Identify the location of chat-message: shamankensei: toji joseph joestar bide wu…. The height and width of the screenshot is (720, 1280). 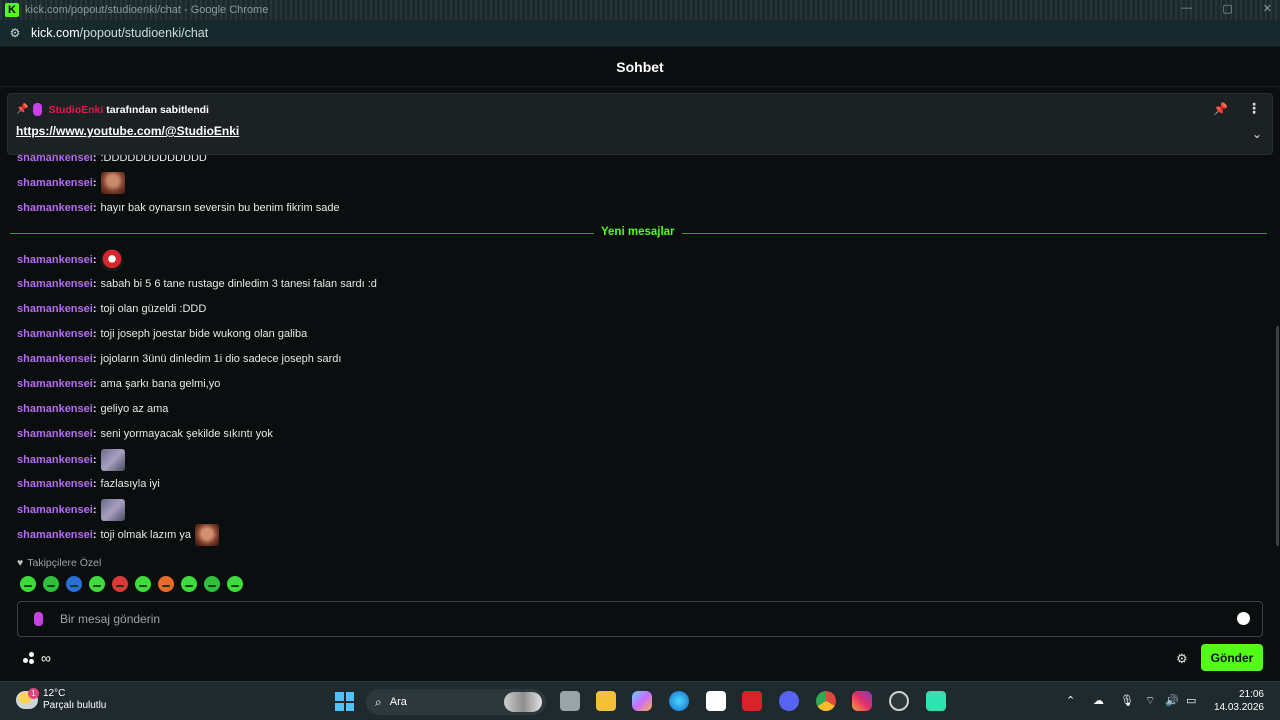
(162, 334).